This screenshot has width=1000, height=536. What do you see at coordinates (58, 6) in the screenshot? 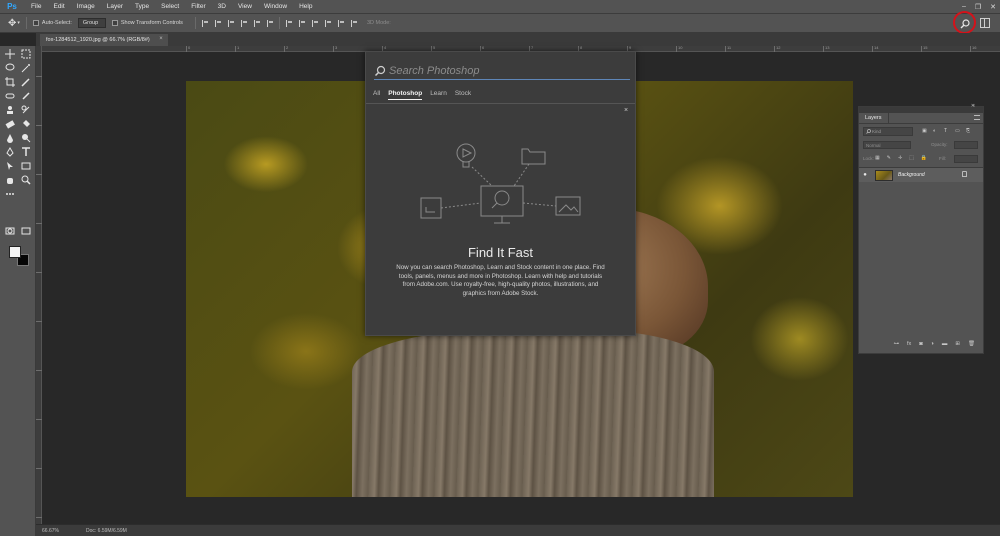
I see `menu-edit: Edit` at bounding box center [58, 6].